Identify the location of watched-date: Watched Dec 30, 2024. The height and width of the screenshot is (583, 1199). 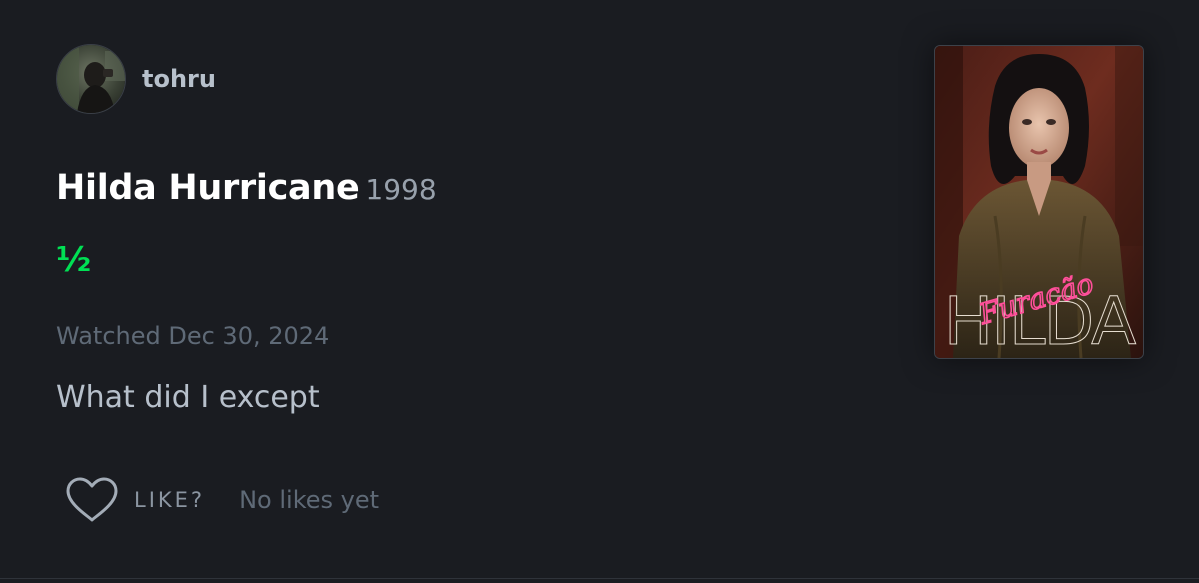
(193, 336).